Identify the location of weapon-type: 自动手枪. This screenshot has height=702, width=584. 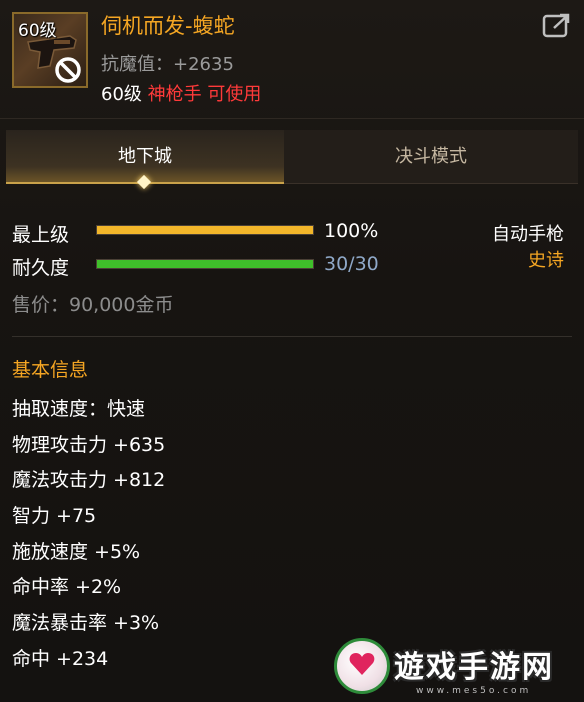
(528, 234).